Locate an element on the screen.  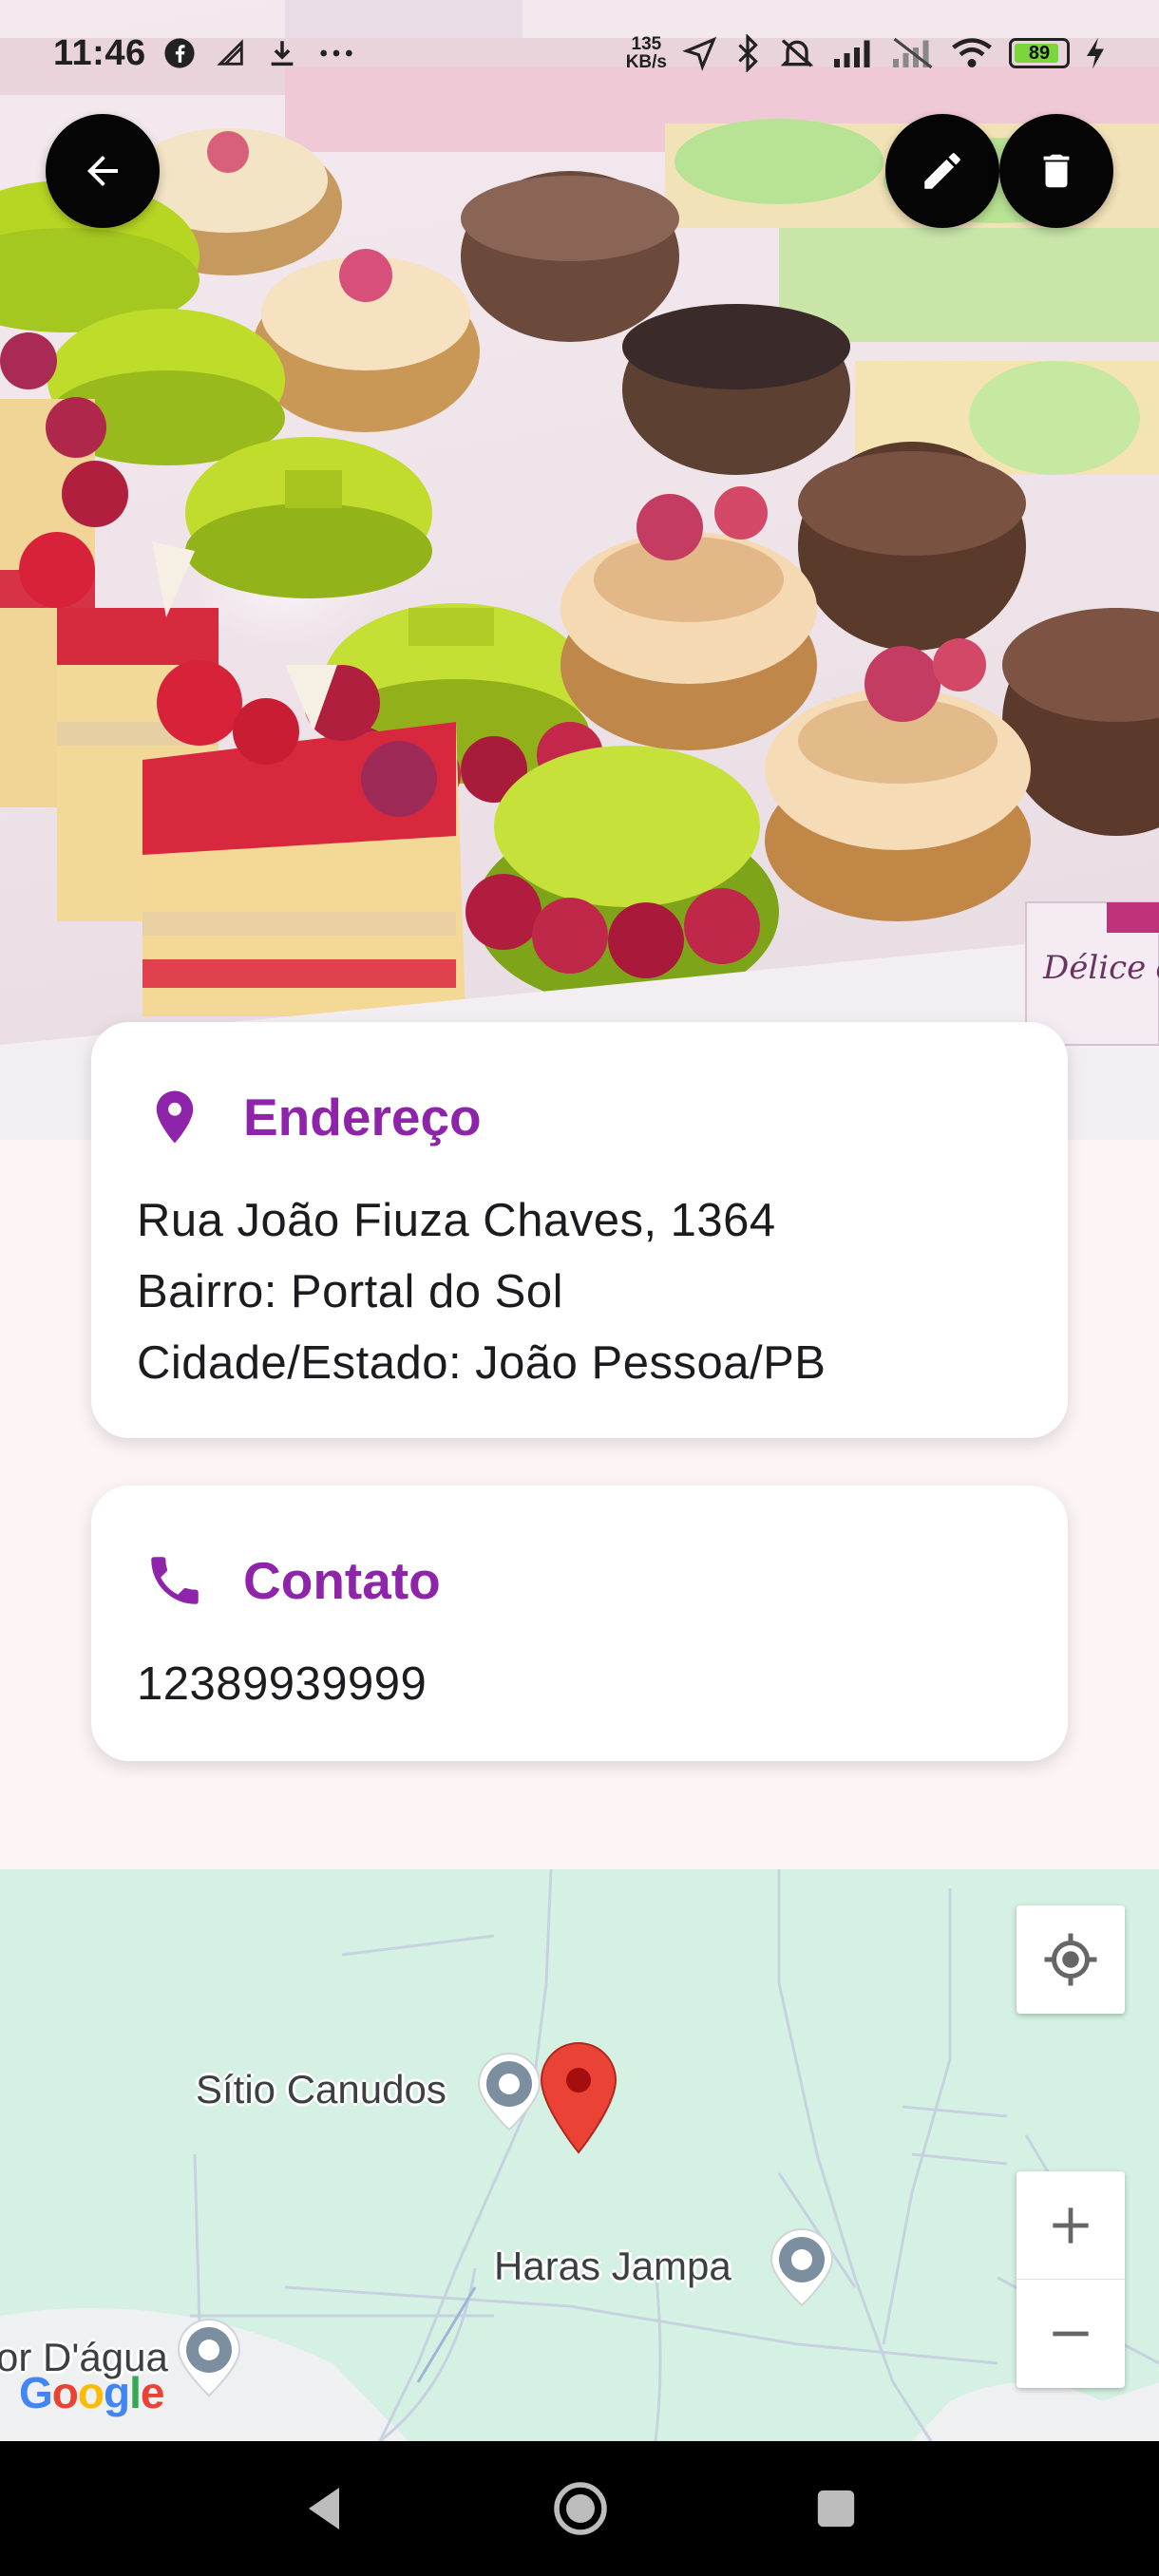
google-logo: Google is located at coordinates (92, 2392).